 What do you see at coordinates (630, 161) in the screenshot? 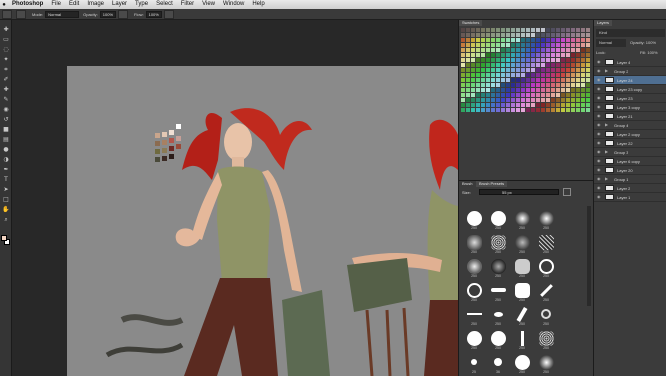
I see `layer-row: ◉ Layer 6 copy` at bounding box center [630, 161].